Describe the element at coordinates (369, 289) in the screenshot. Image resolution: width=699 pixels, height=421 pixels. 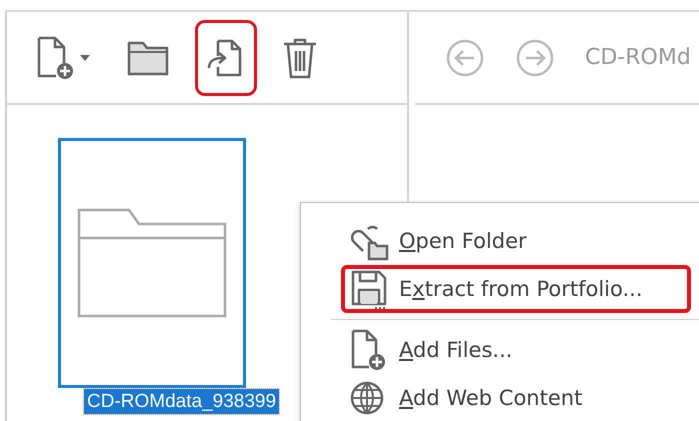
I see `save-icon` at that location.